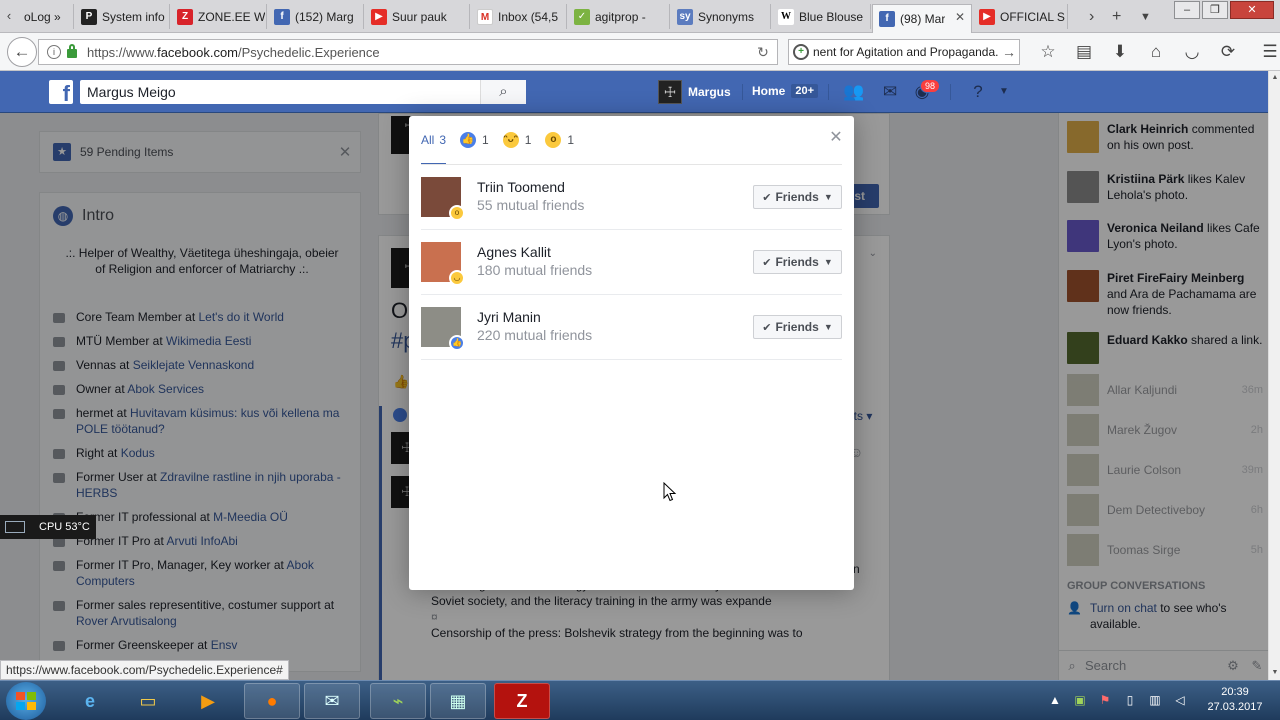  I want to click on browser-tab: W Blue Blouse, so click(821, 16).